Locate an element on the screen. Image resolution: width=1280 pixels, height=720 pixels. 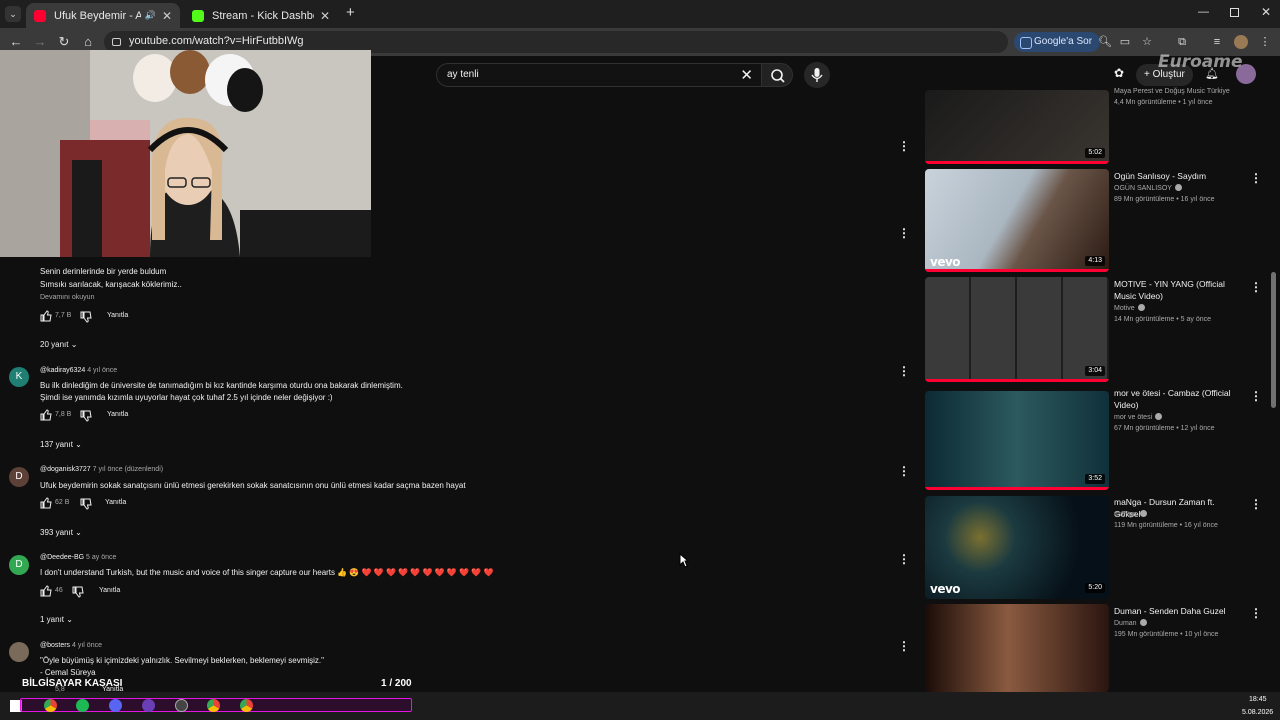
video-title: mor ve ötesi - Cambaz (Official Video) is located at coordinates (1177, 399).